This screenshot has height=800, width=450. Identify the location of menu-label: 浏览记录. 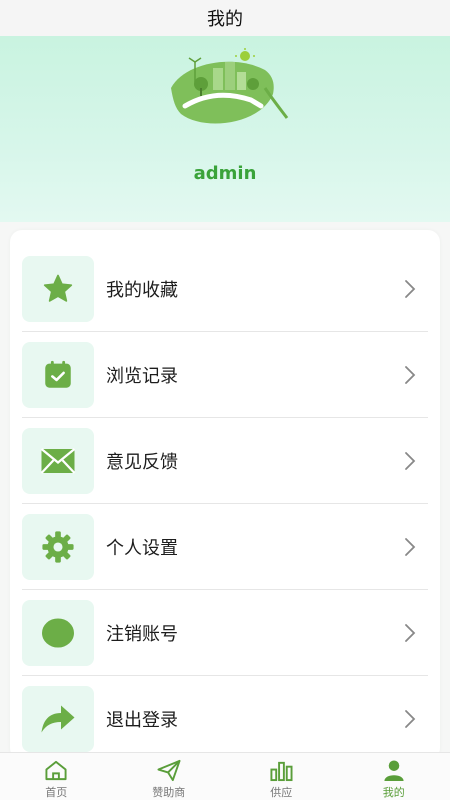
(142, 376).